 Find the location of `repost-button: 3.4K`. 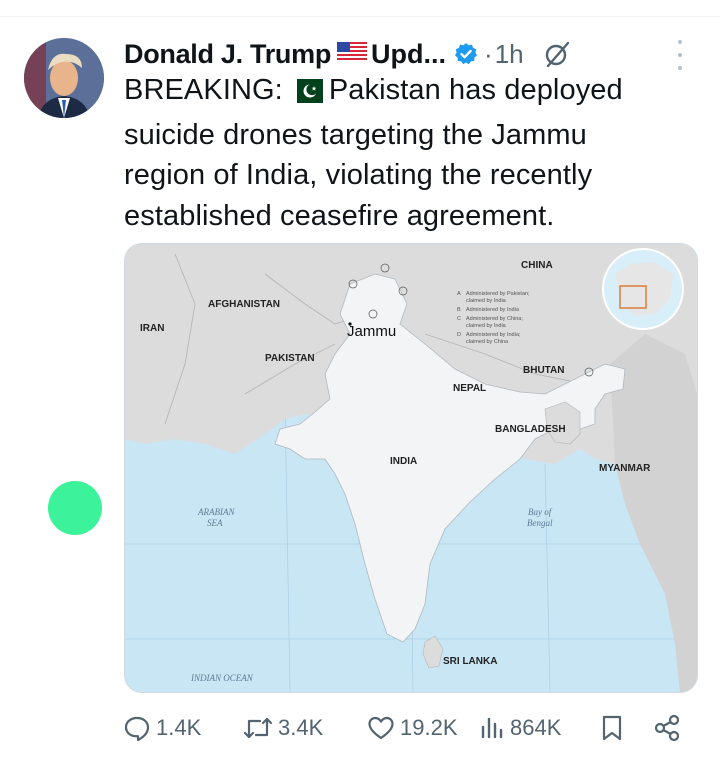

repost-button: 3.4K is located at coordinates (282, 728).